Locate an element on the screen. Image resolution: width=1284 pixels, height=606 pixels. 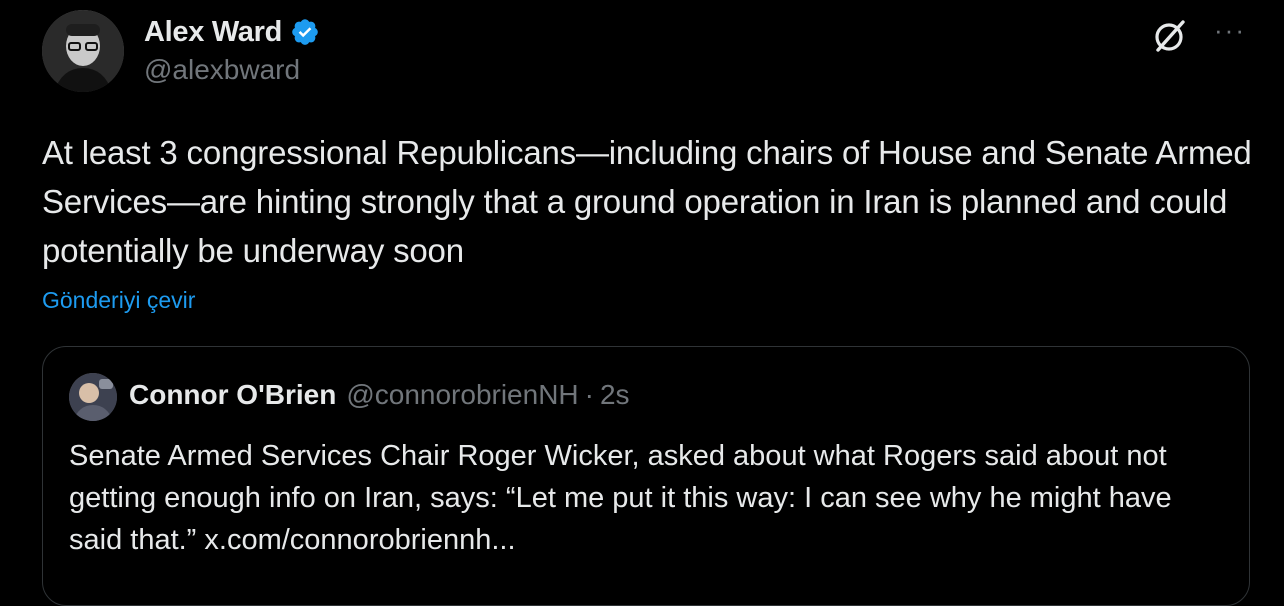
author-display-name: Alex Ward is located at coordinates (213, 32).